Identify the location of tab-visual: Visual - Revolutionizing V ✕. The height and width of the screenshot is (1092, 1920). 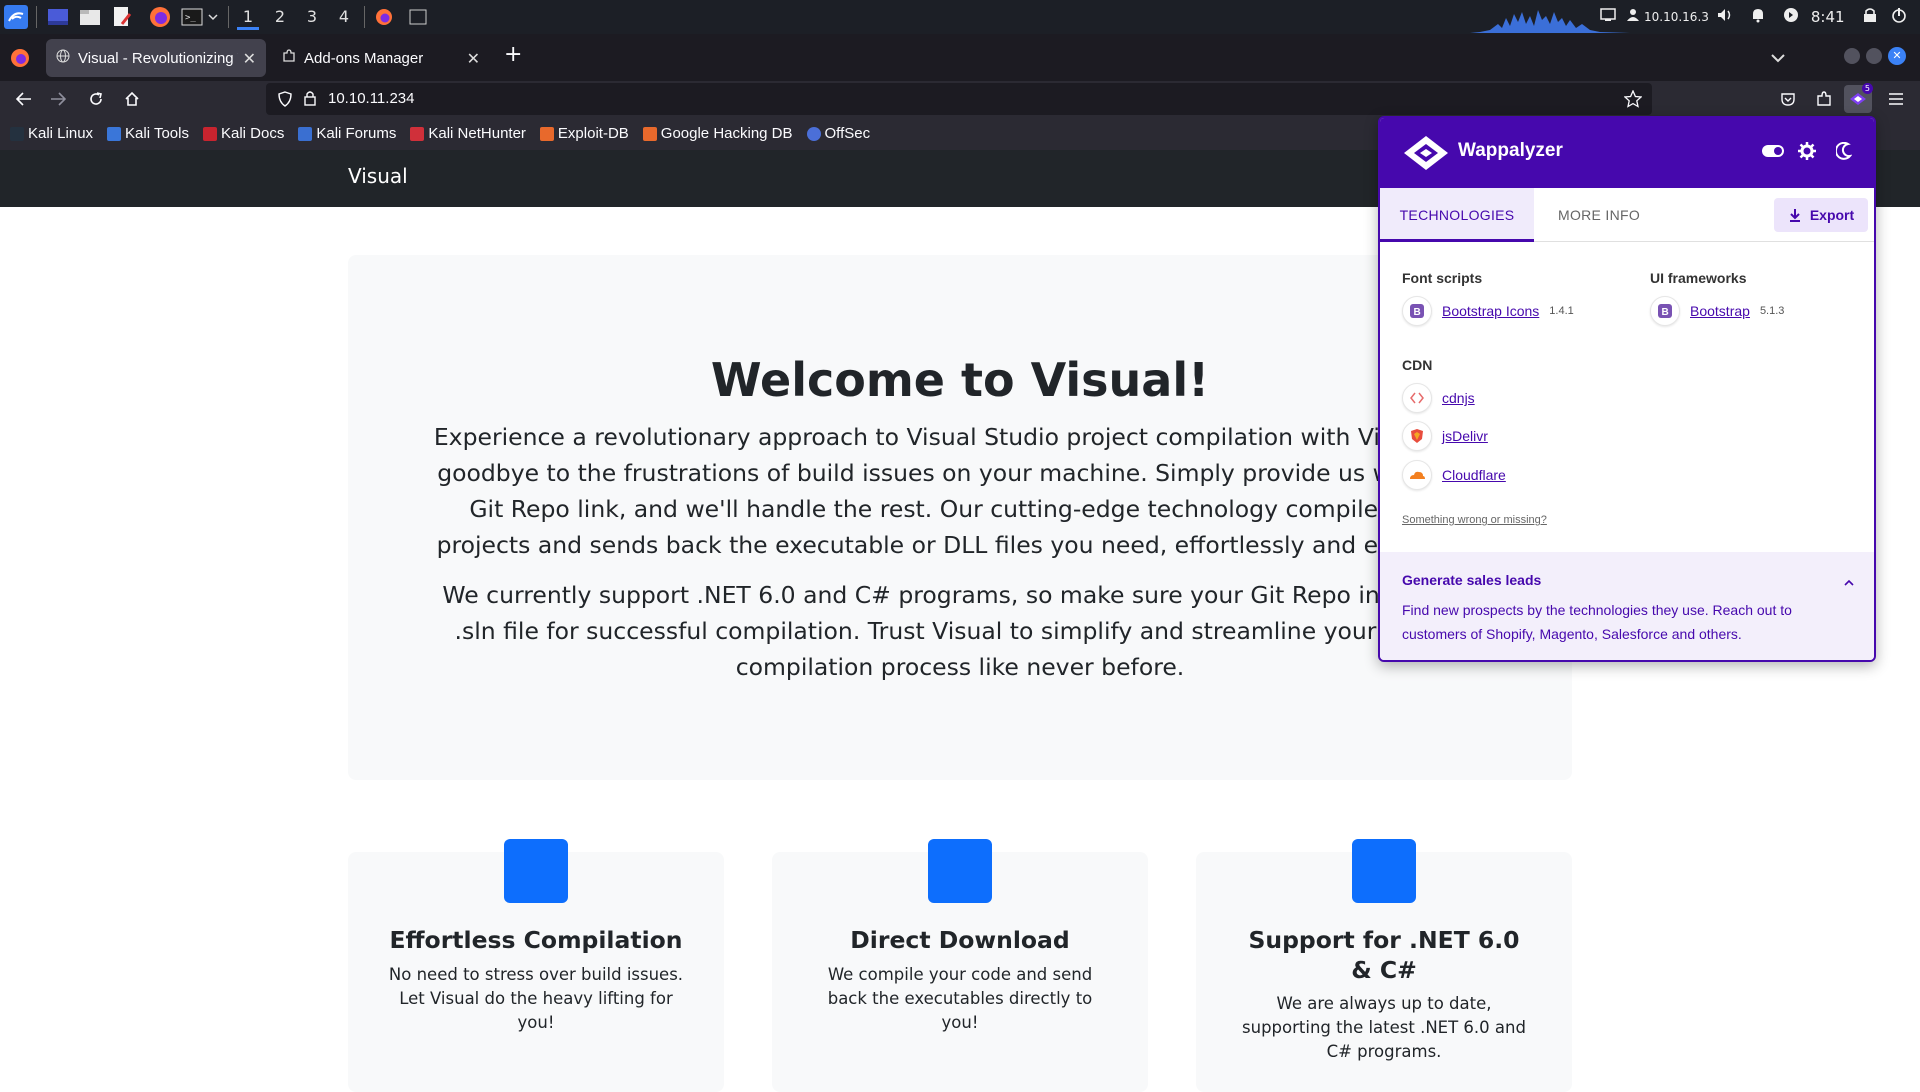
(156, 58).